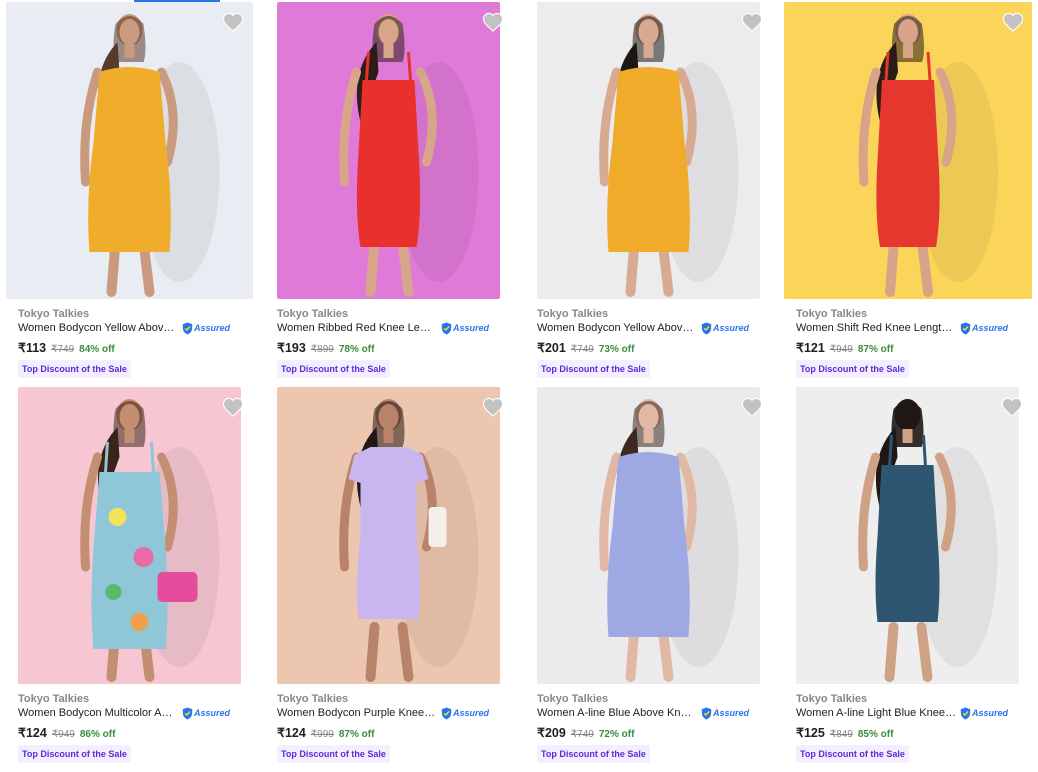 Image resolution: width=1038 pixels, height=772 pixels. What do you see at coordinates (551, 733) in the screenshot?
I see `product-price: ₹209` at bounding box center [551, 733].